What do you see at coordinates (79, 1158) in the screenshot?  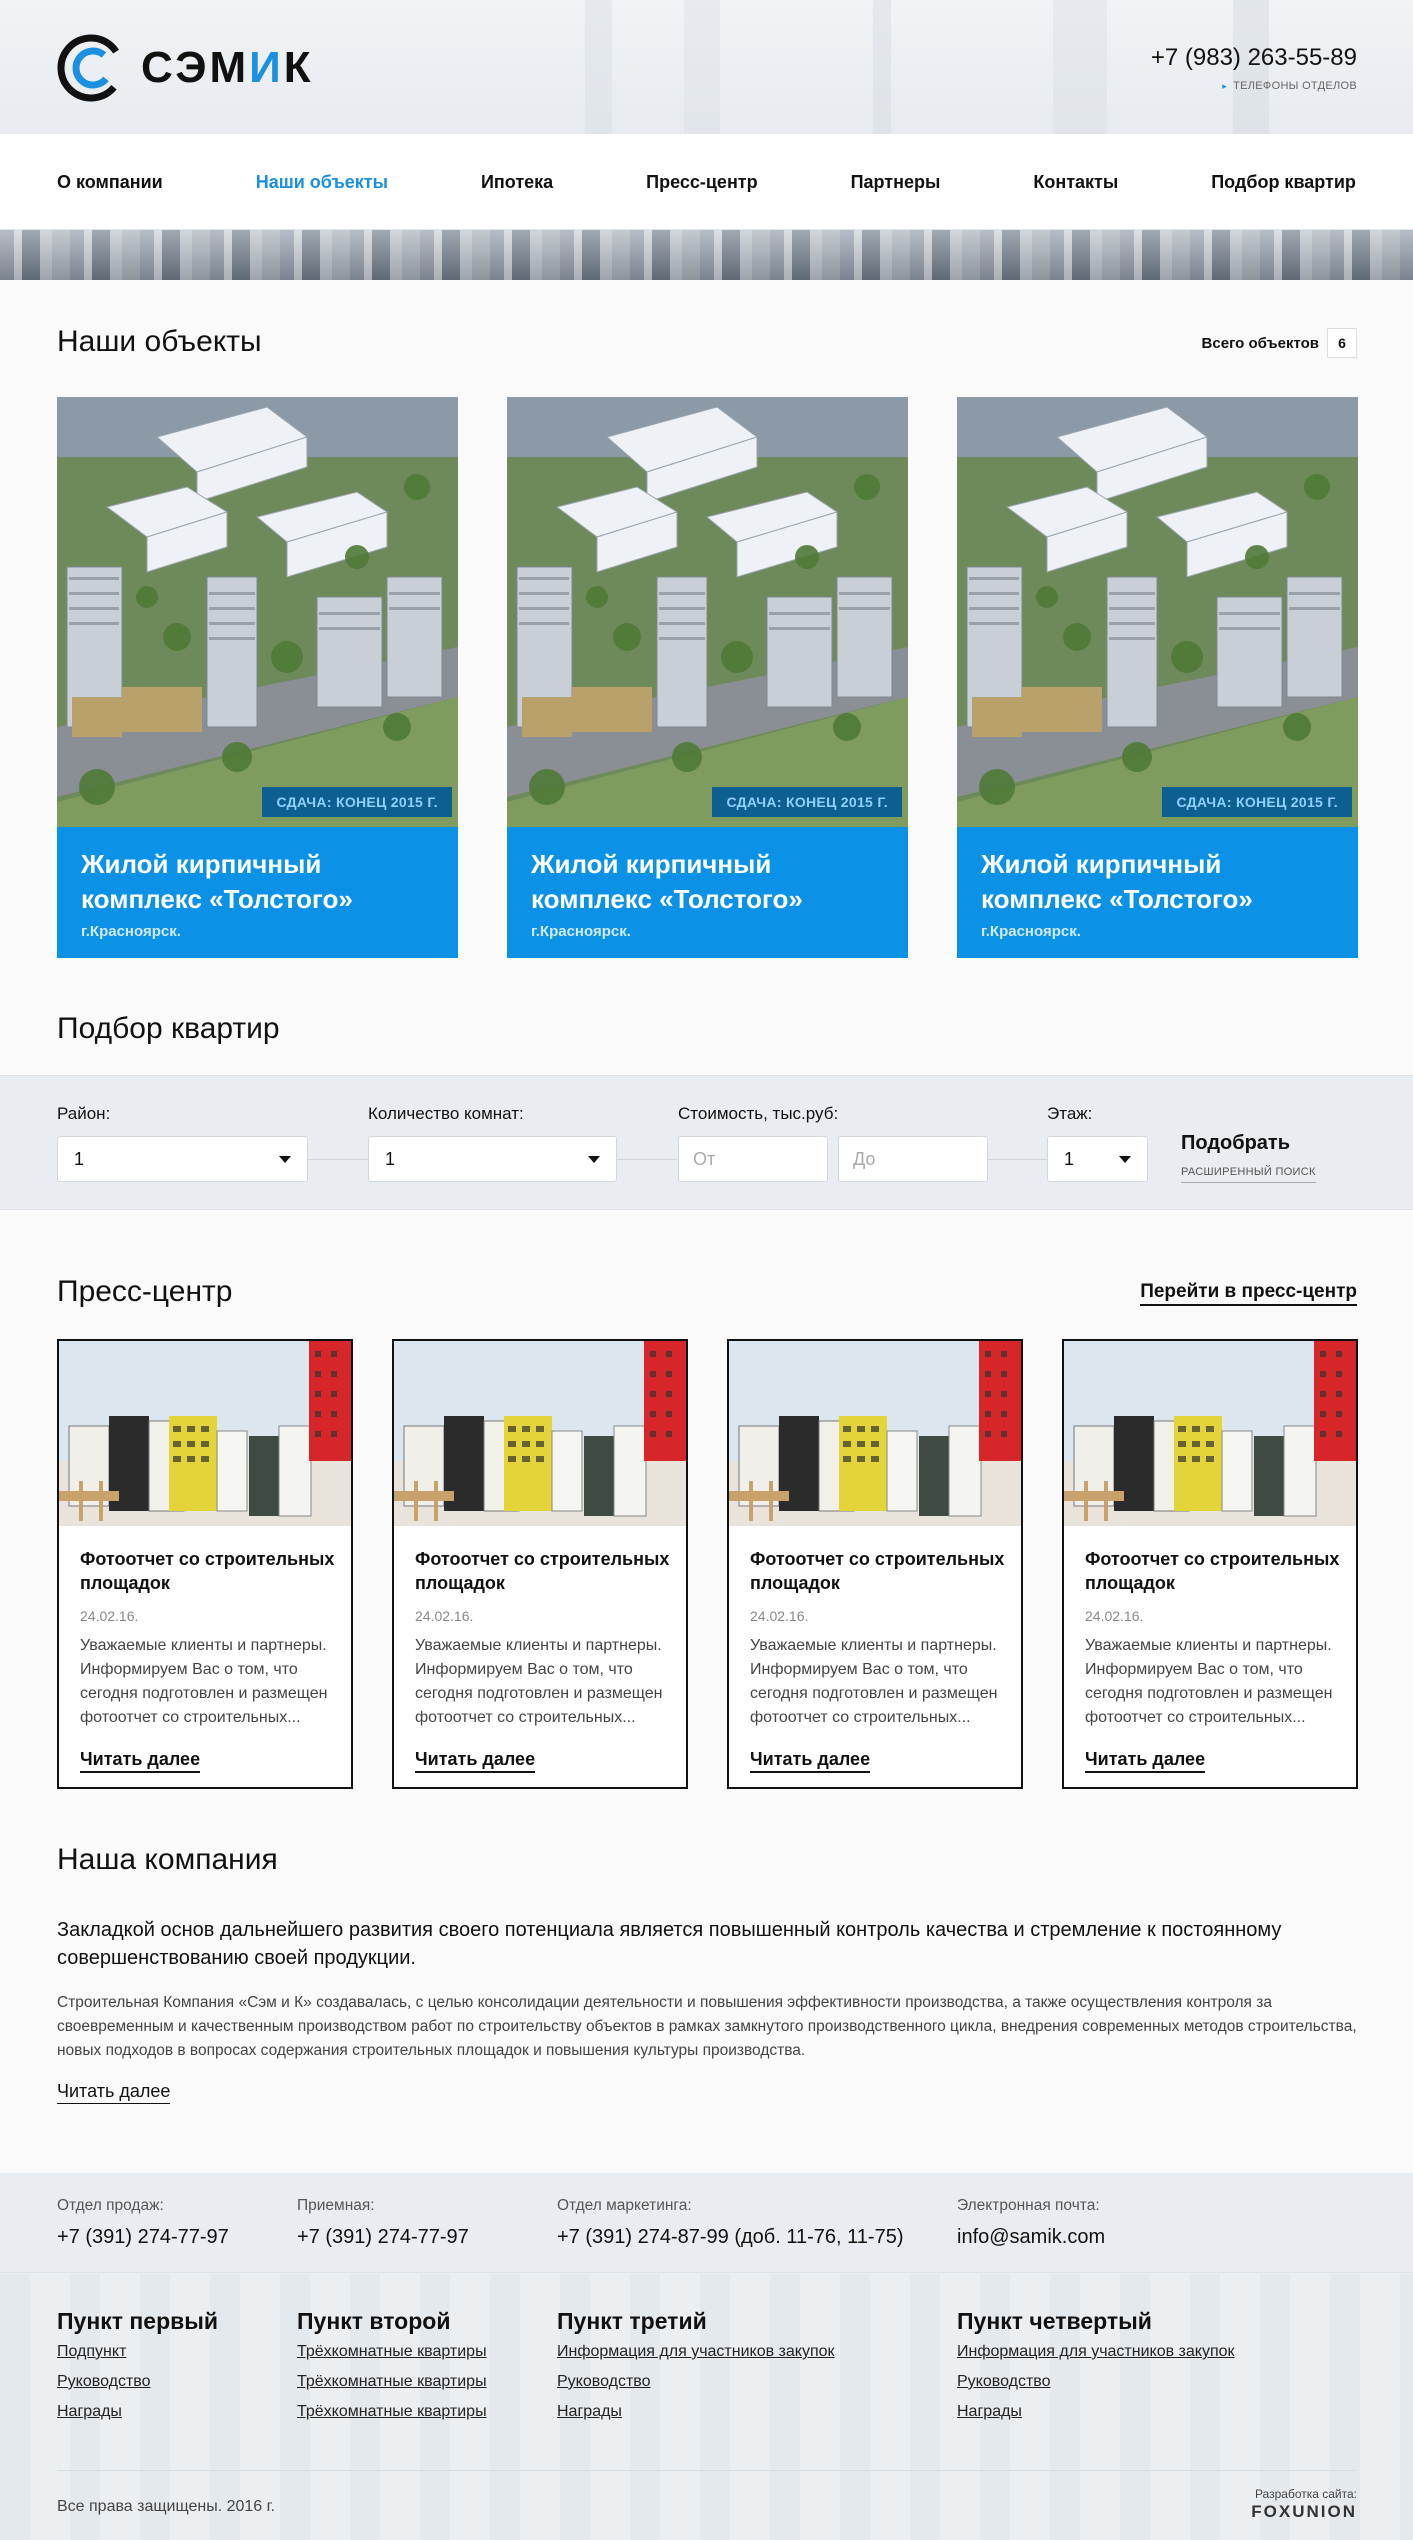 I see `district-value: 1` at bounding box center [79, 1158].